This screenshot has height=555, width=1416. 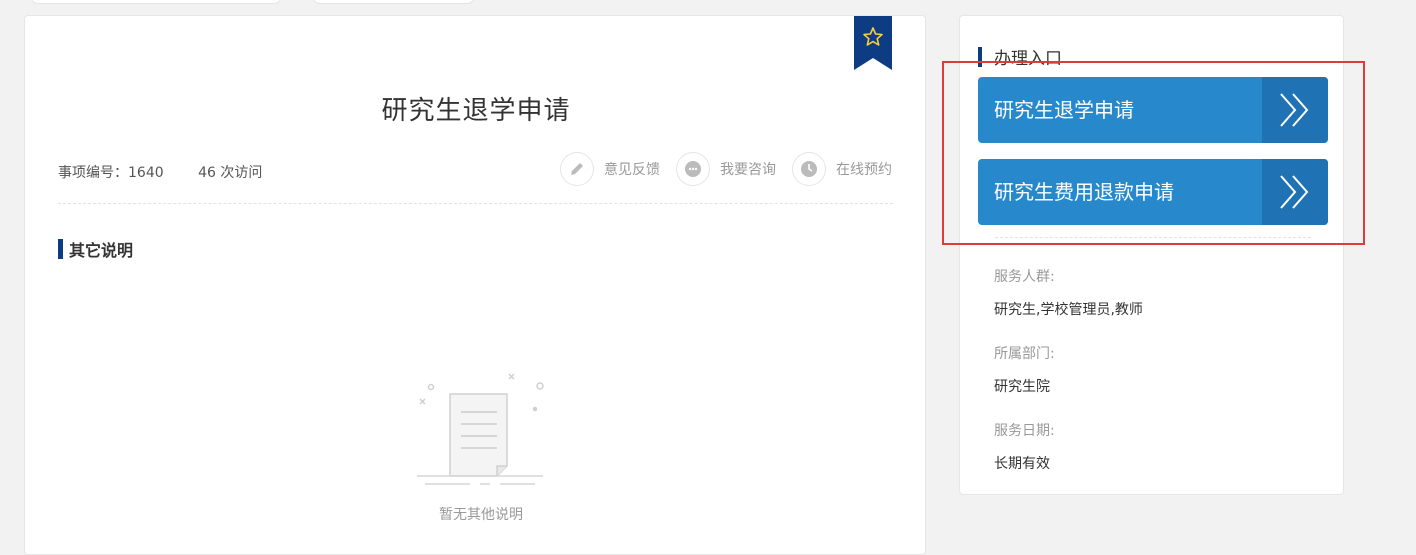 I want to click on action-bar: 意见反馈 我要咨询 在线预约, so click(x=718, y=169).